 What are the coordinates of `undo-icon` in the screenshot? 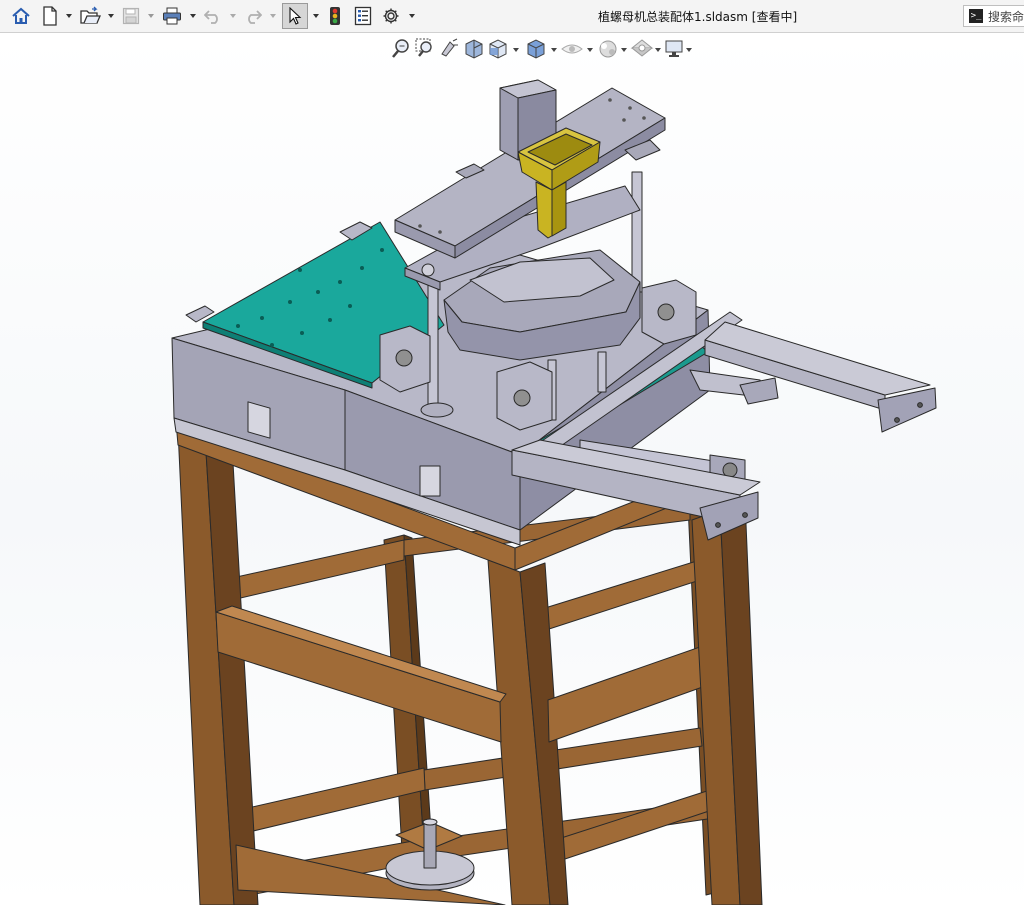 It's located at (213, 16).